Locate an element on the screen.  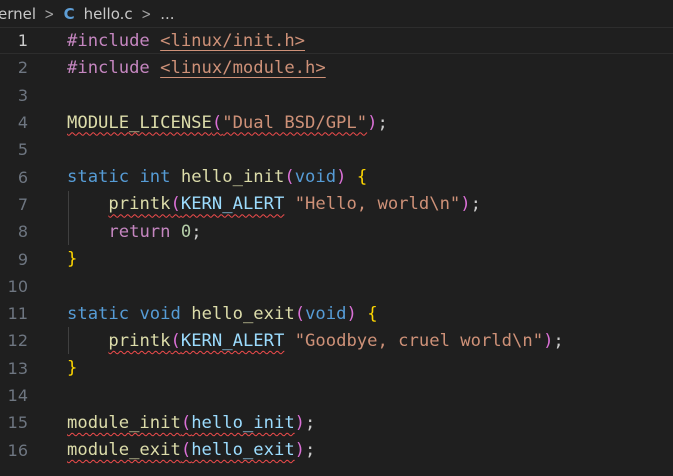
code-token: 0 is located at coordinates (186, 231).